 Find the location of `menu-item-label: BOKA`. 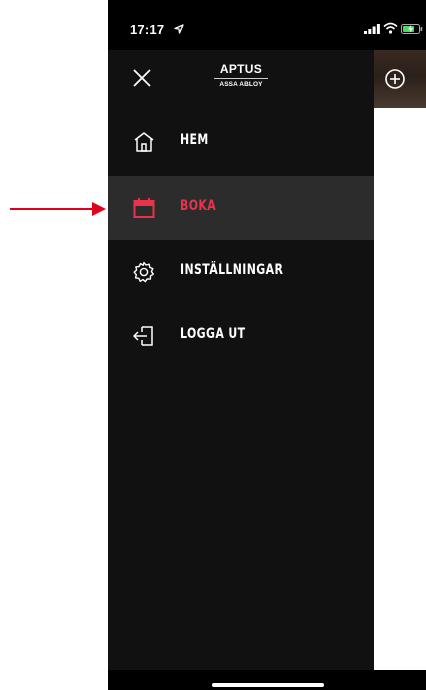

menu-item-label: BOKA is located at coordinates (198, 206).